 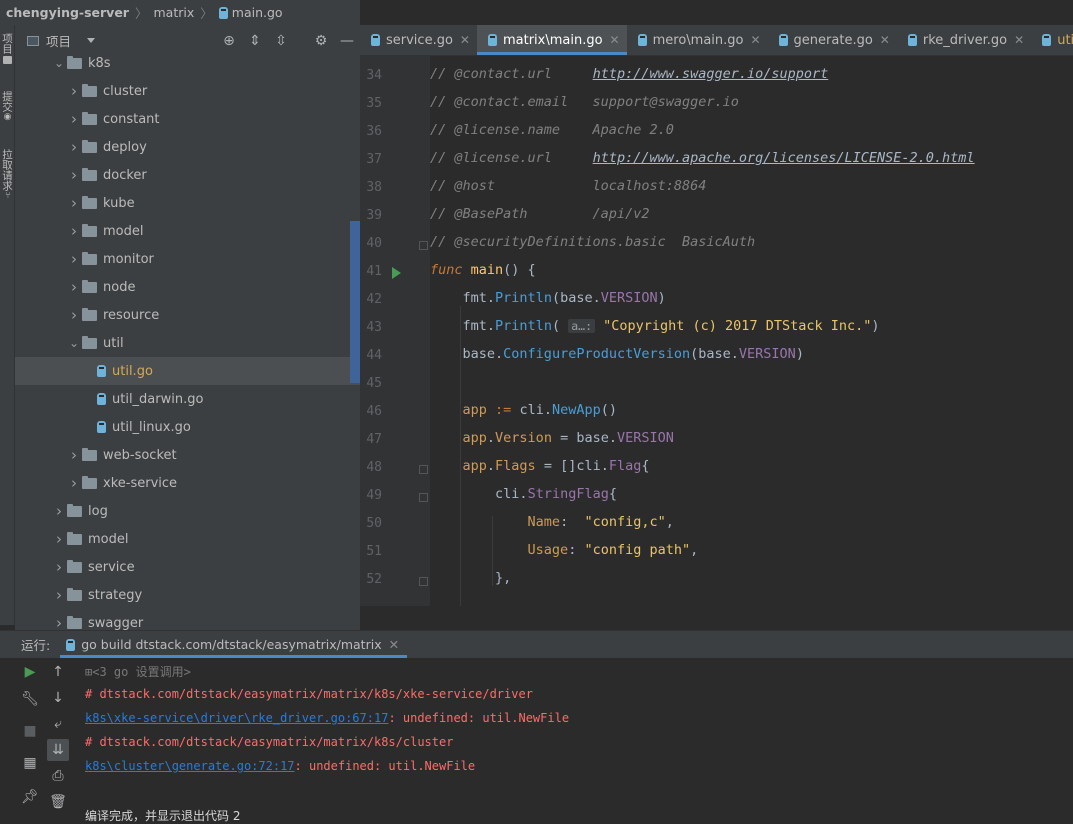 What do you see at coordinates (964, 40) in the screenshot?
I see `editor-tab: rke_driver.go ✕` at bounding box center [964, 40].